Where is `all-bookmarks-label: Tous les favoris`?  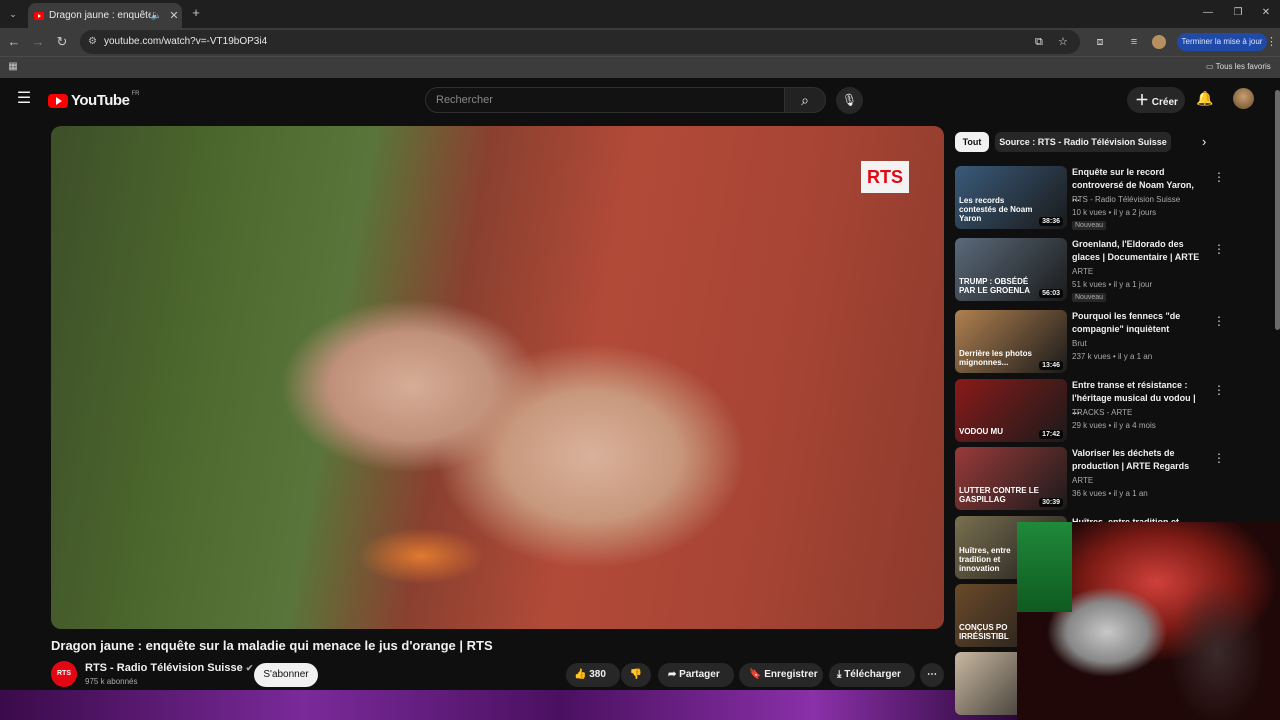
all-bookmarks-label: Tous les favoris is located at coordinates (1243, 66).